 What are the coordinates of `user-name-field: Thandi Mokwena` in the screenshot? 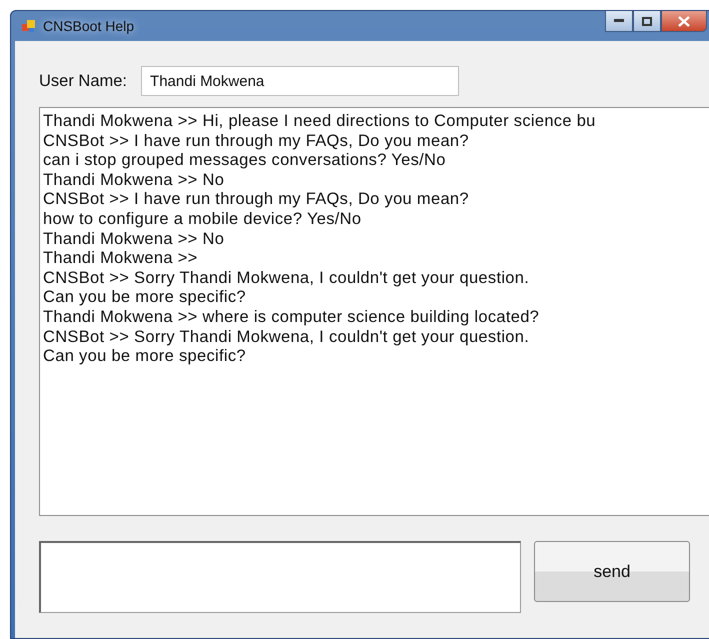 It's located at (300, 81).